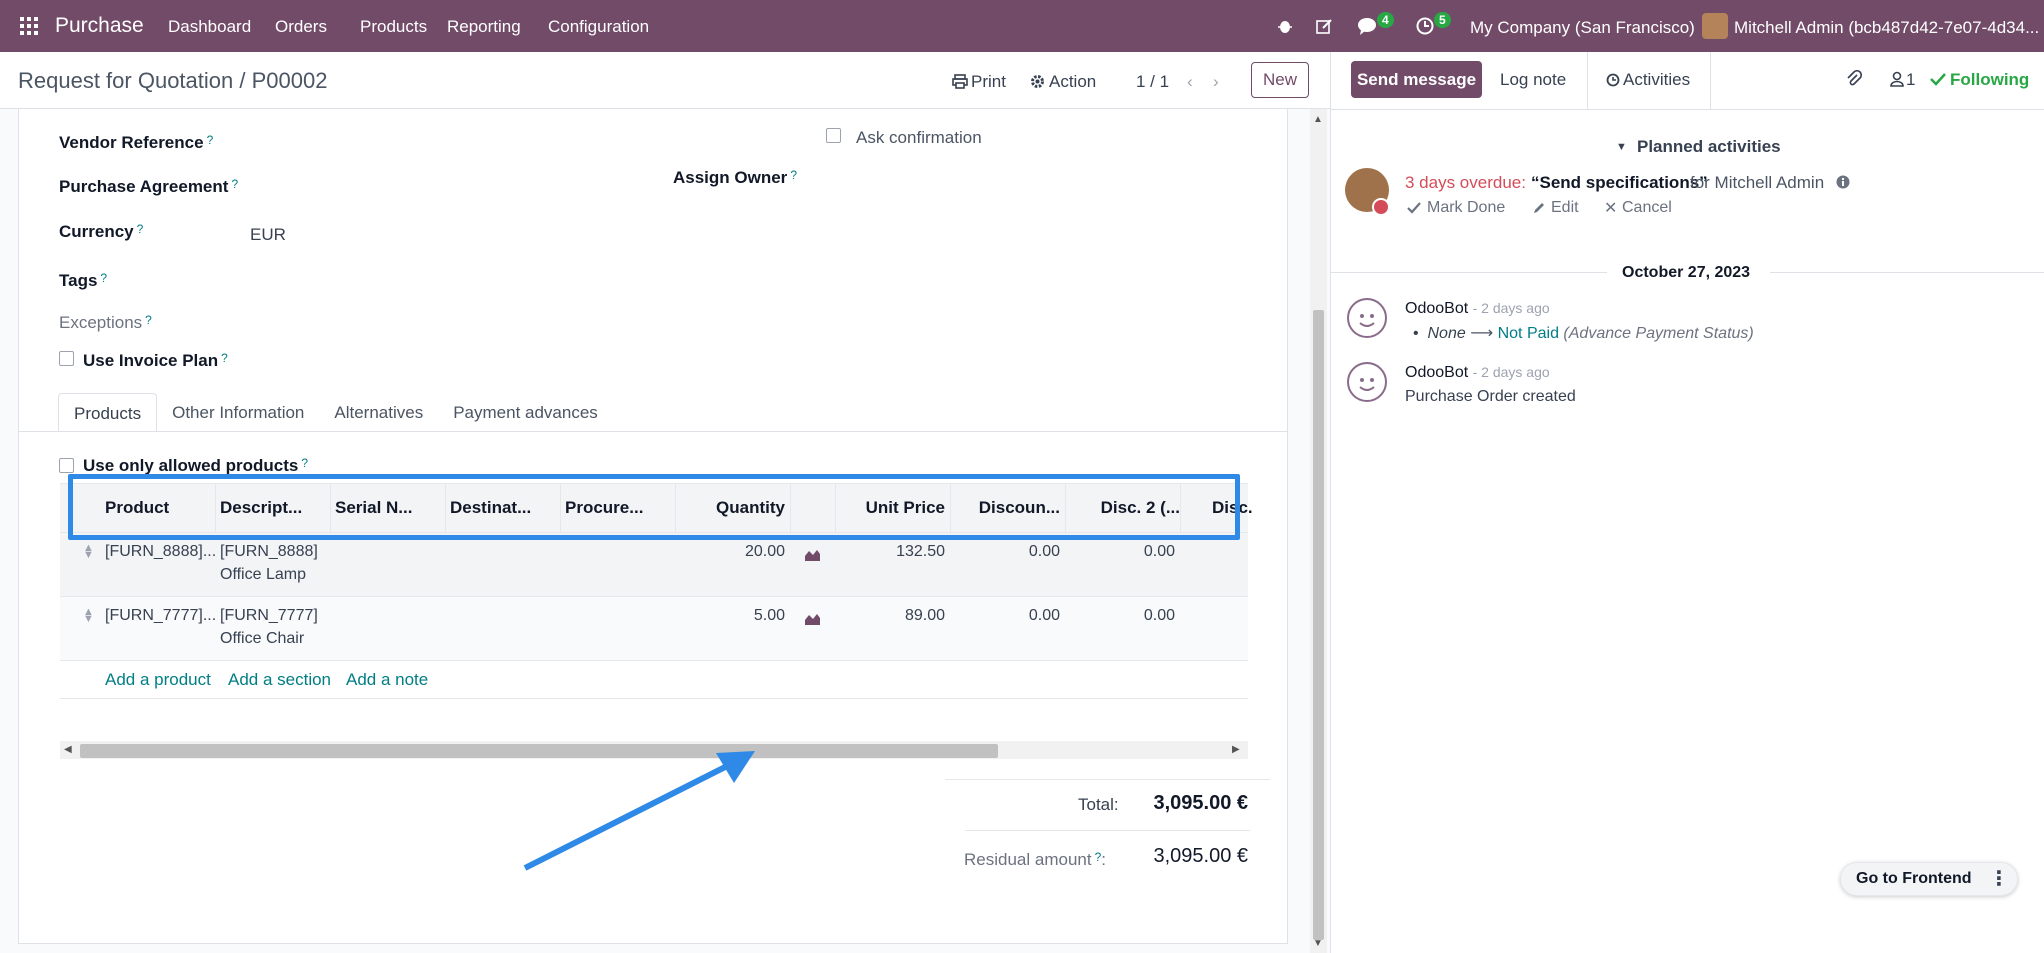 This screenshot has height=953, width=2044. I want to click on menu-products: Products, so click(393, 27).